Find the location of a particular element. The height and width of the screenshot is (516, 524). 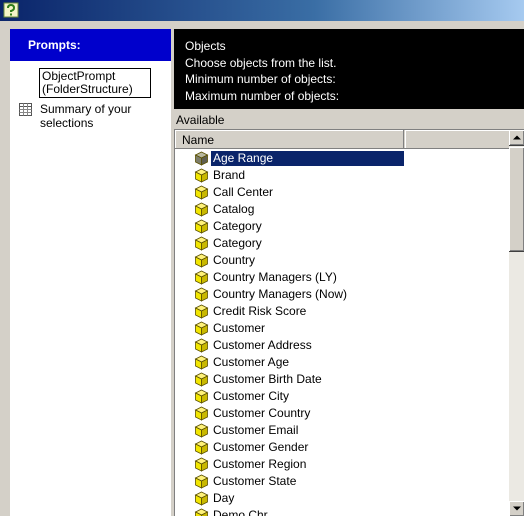

list-item: Customer Gender is located at coordinates (303, 447).